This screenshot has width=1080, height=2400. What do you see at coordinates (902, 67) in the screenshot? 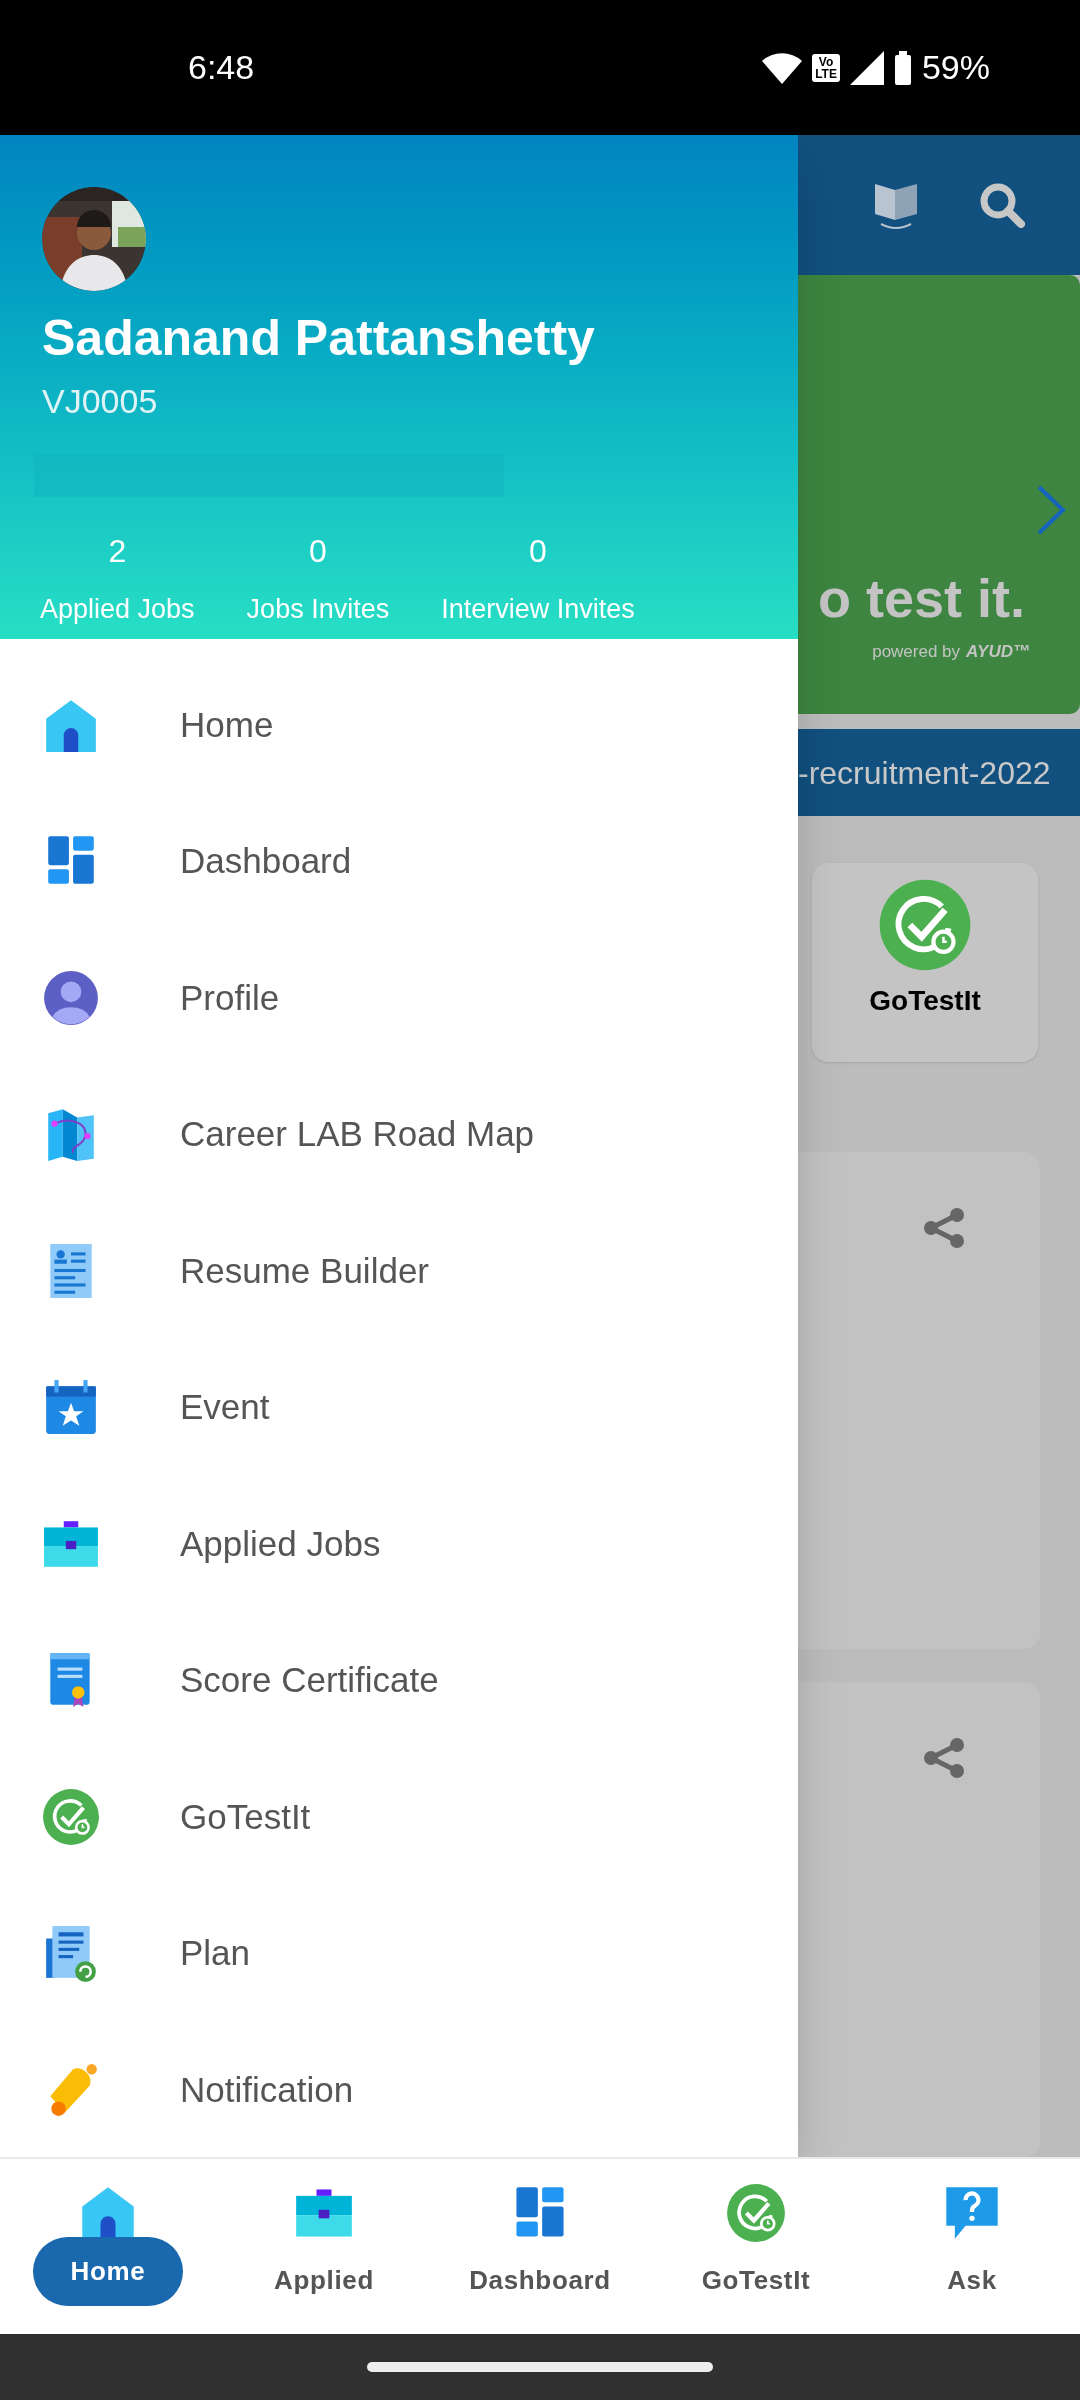
I see `battery-icon` at bounding box center [902, 67].